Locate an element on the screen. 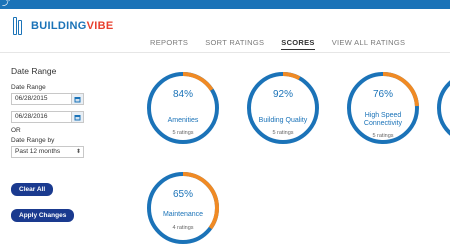 The image size is (450, 250). tab-sort-ratings: SORT RATINGS is located at coordinates (234, 44).